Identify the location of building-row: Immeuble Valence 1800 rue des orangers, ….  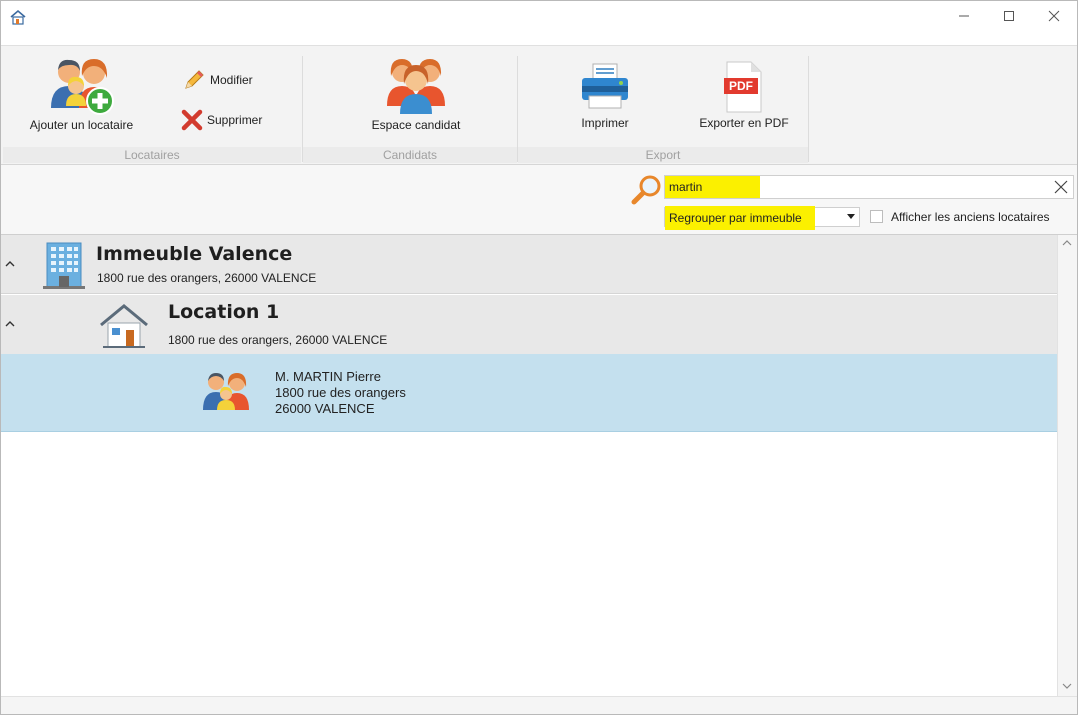
(529, 264).